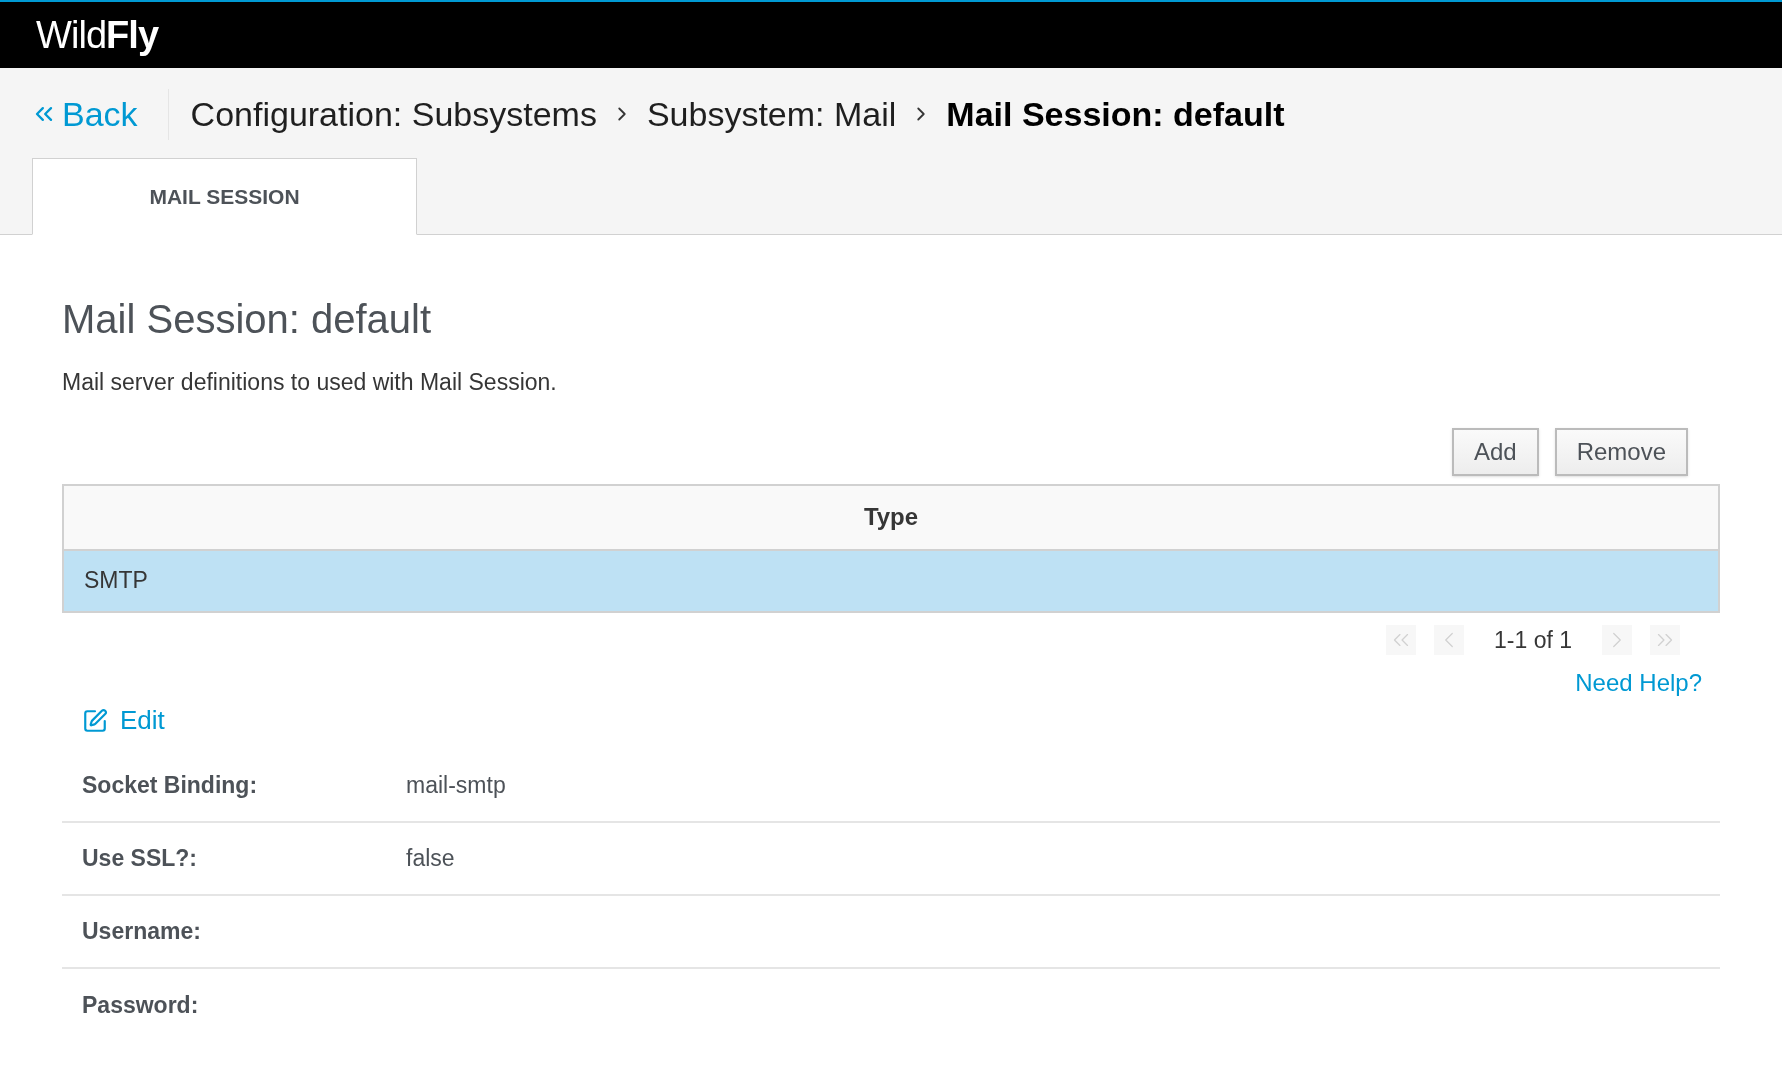  Describe the element at coordinates (1533, 640) in the screenshot. I see `page-range: 1-1 of 1` at that location.